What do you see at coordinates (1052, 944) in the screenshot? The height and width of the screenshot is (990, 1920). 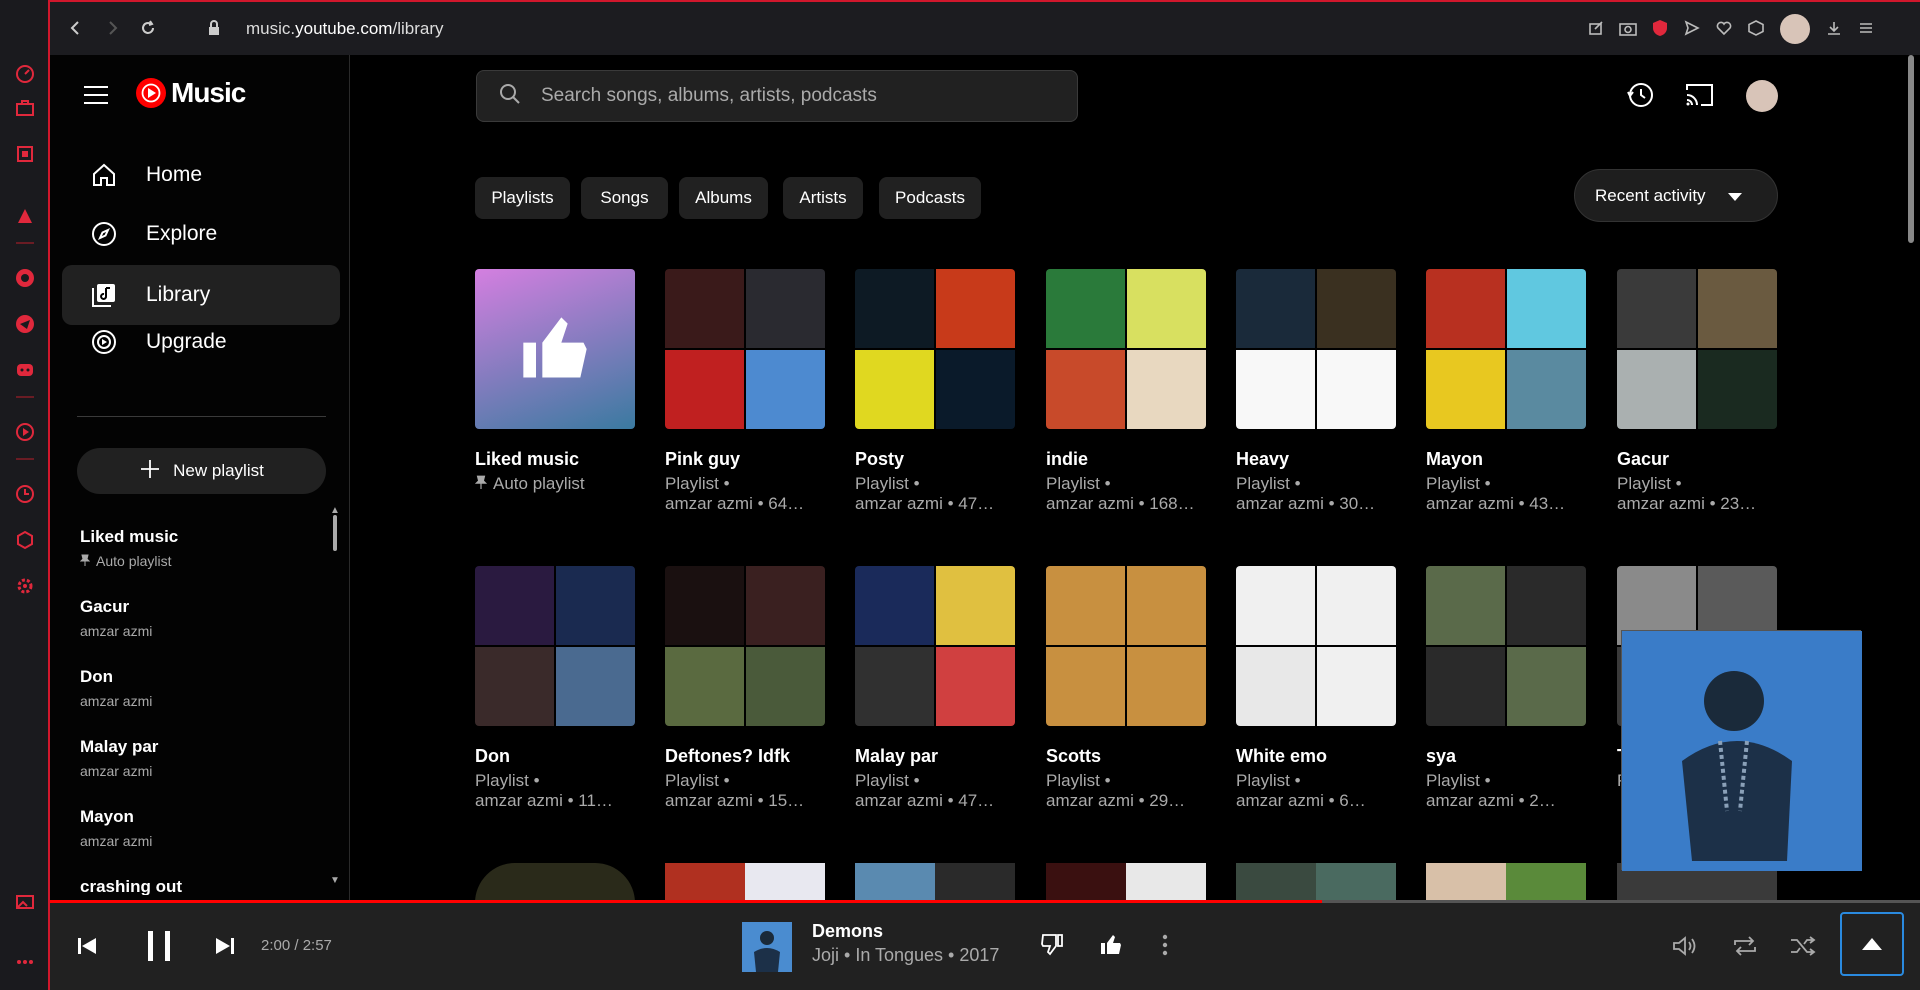 I see `dislike-button` at bounding box center [1052, 944].